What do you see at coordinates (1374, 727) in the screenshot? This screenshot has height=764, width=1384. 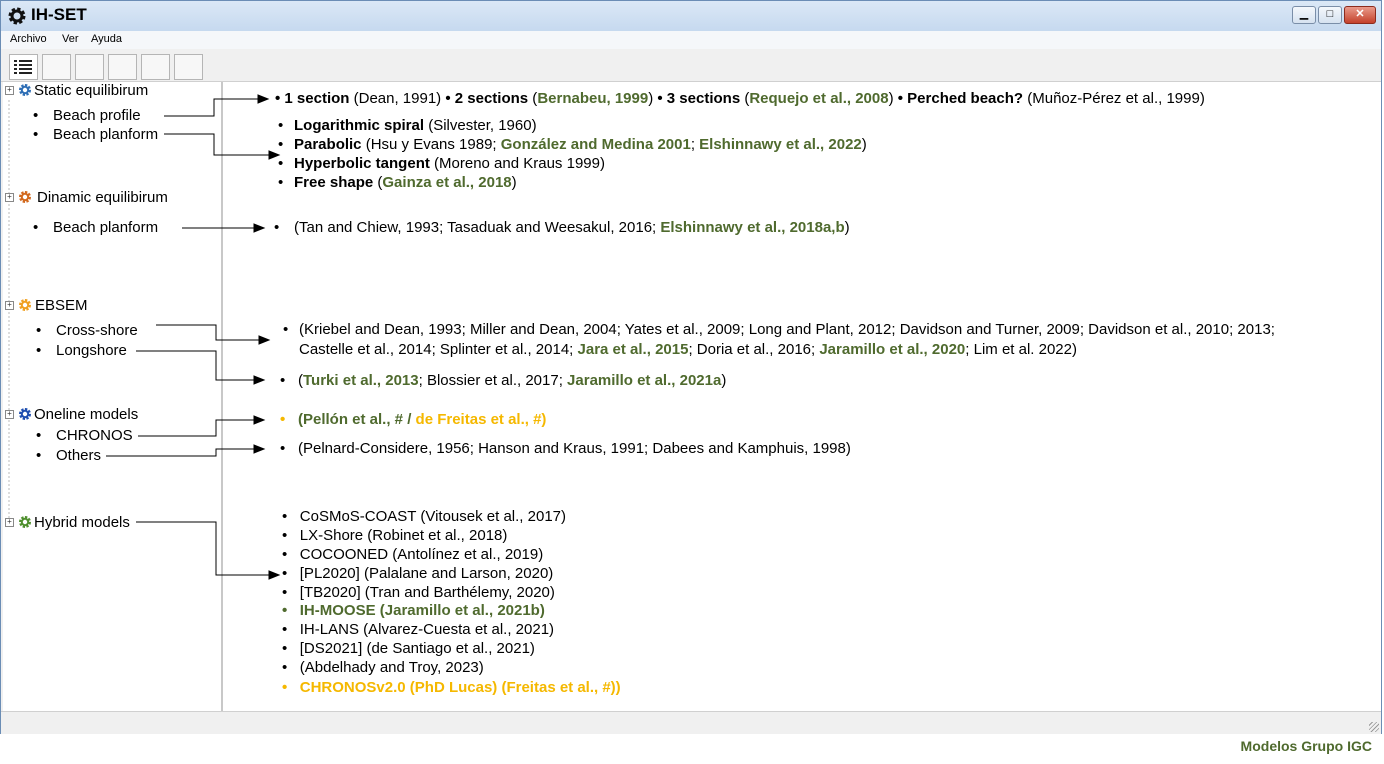 I see `resize-grip` at bounding box center [1374, 727].